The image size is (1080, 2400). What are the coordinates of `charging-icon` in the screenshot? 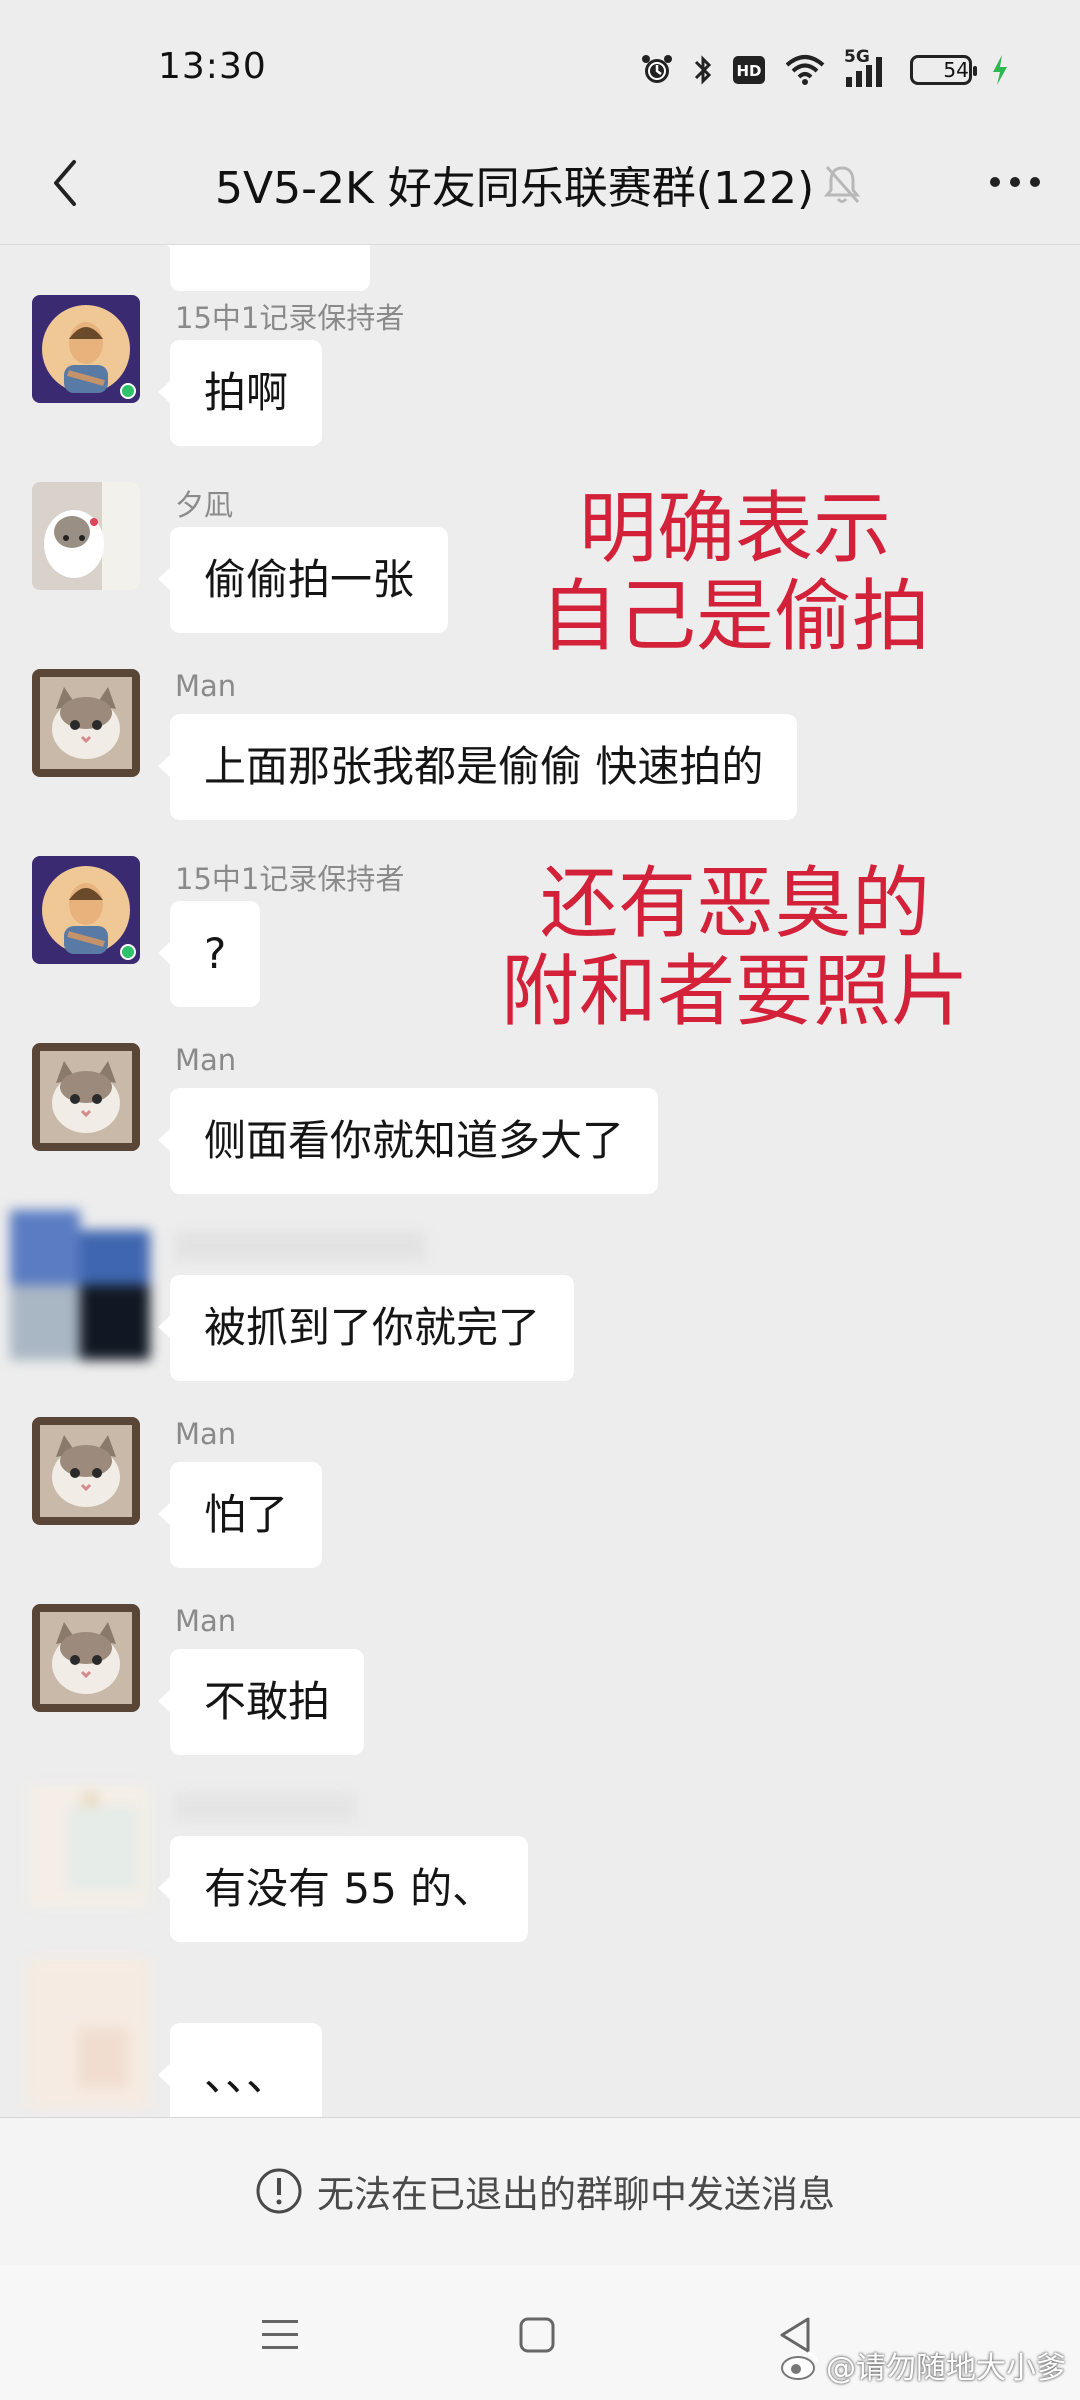 It's located at (1000, 70).